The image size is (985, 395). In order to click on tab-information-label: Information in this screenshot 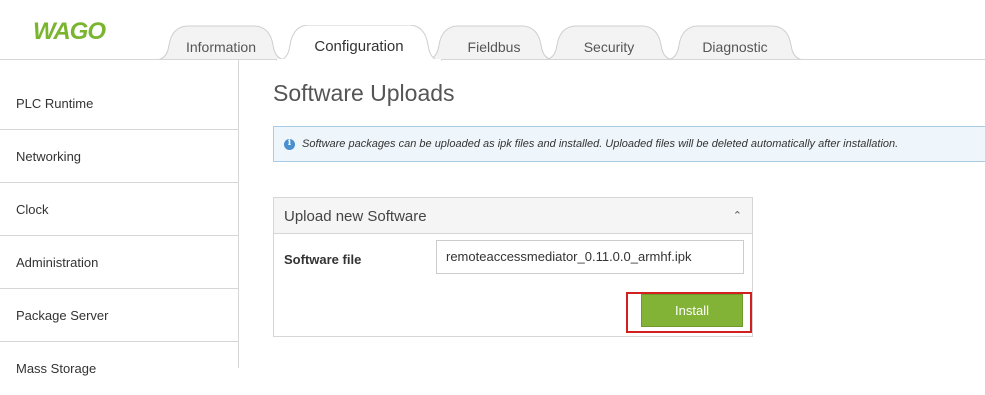, I will do `click(221, 47)`.